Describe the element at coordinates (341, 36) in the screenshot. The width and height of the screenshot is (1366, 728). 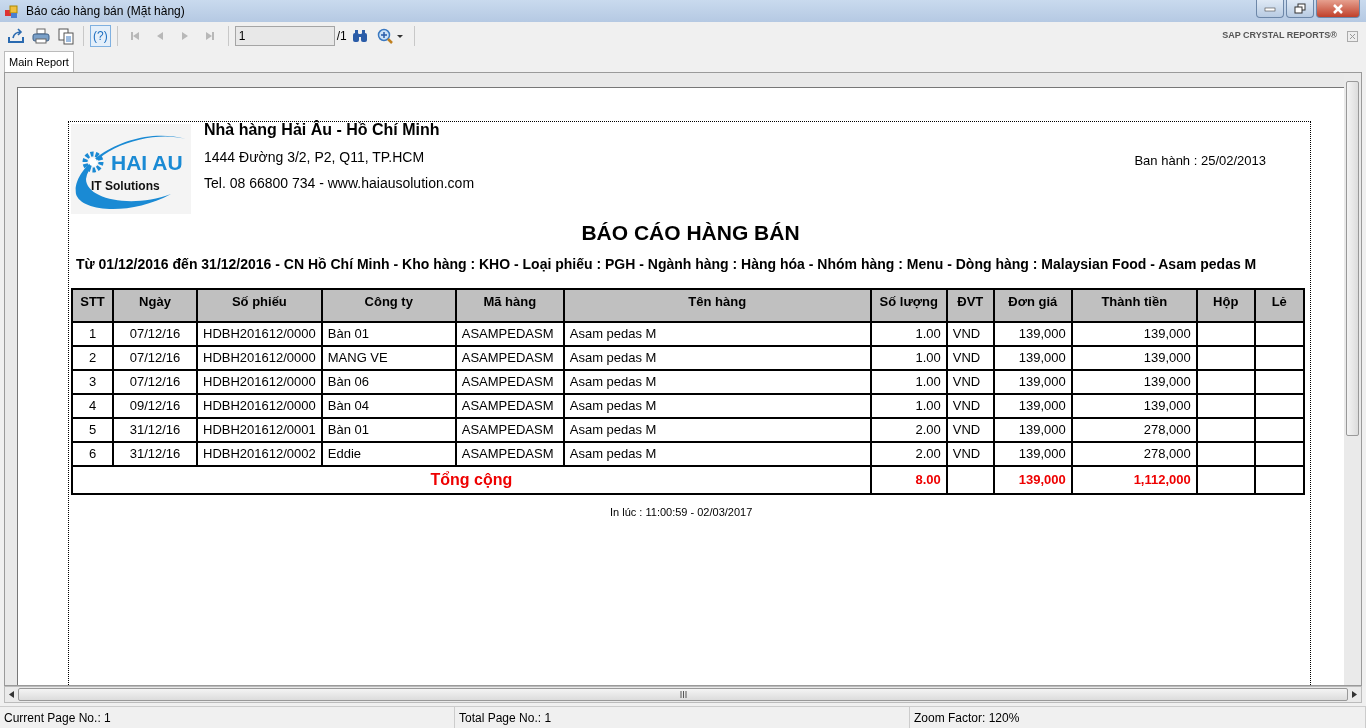
I see `page-total-text: /1` at that location.